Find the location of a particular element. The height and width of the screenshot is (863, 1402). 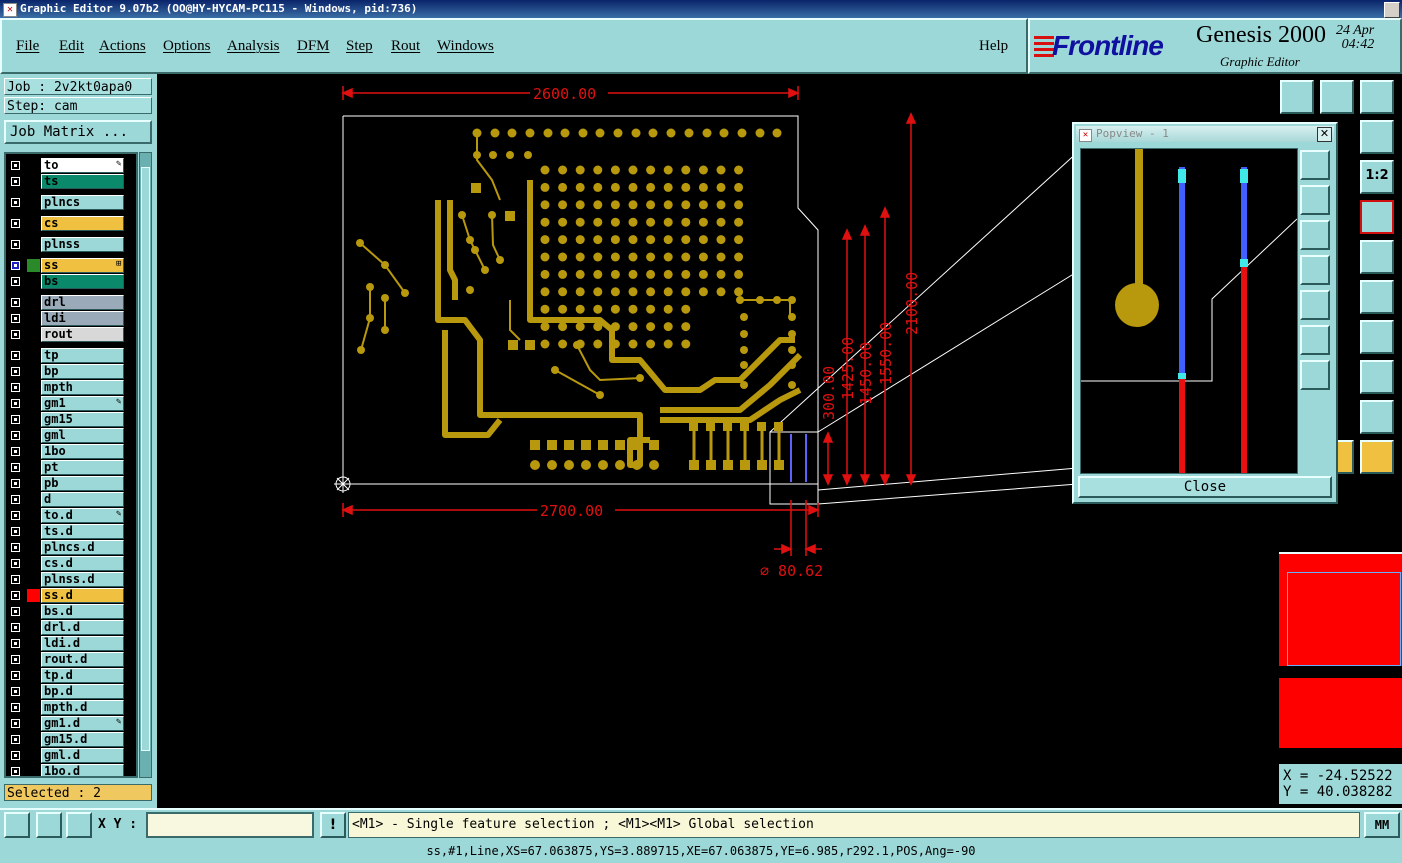

tool-save-icon is located at coordinates (1337, 97).